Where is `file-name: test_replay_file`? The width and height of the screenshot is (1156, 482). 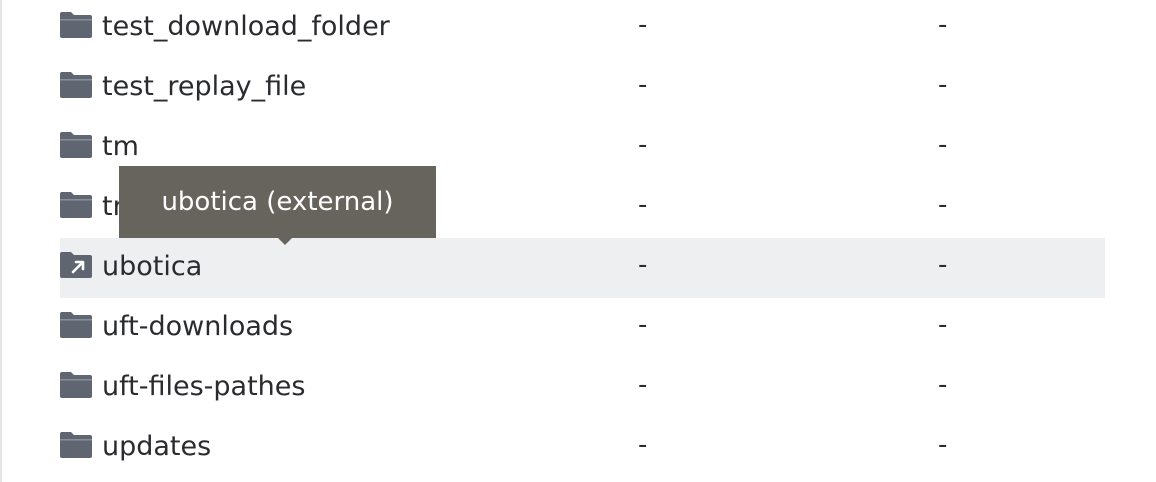
file-name: test_replay_file is located at coordinates (204, 87).